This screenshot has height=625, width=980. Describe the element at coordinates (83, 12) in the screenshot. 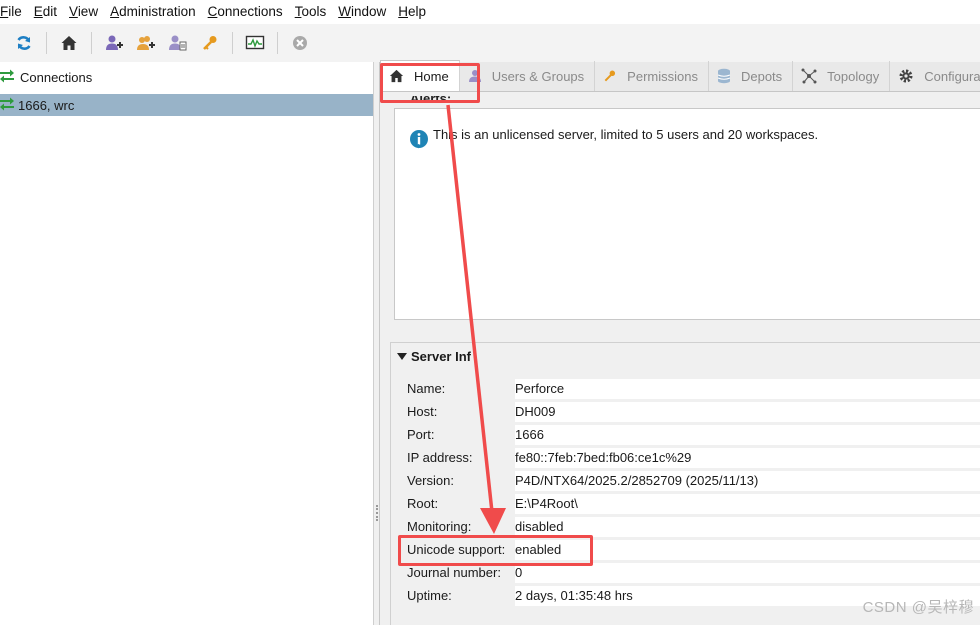

I see `menu-view: View` at that location.